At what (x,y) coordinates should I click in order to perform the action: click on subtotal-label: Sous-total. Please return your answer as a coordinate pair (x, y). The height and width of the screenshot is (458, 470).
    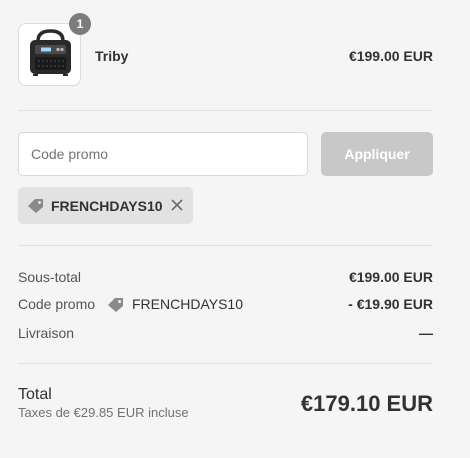
    Looking at the image, I should click on (50, 277).